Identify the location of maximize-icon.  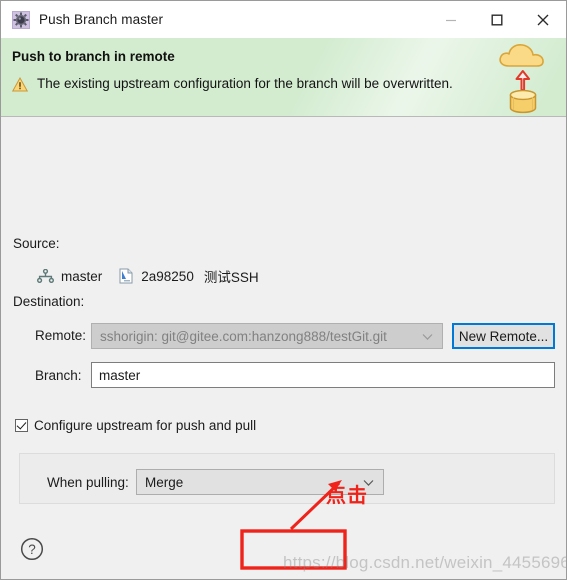
(497, 19).